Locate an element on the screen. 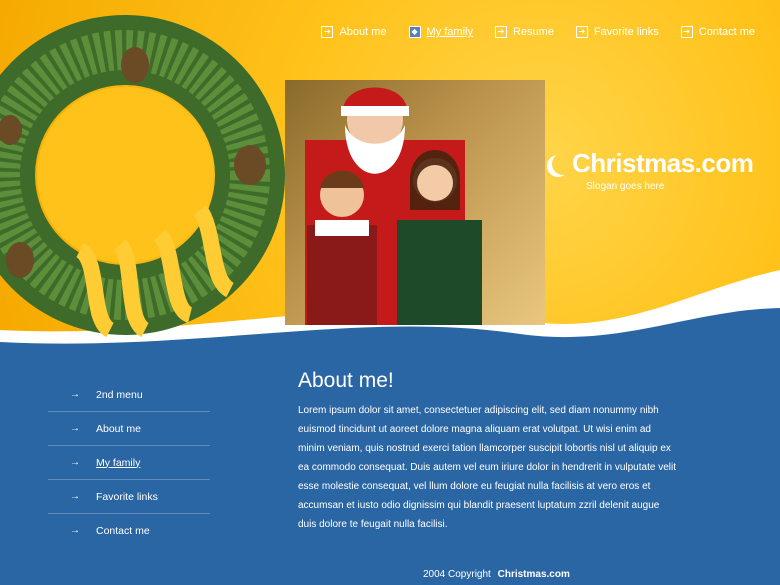  logo-slogan: Slogan goes here is located at coordinates (625, 186).